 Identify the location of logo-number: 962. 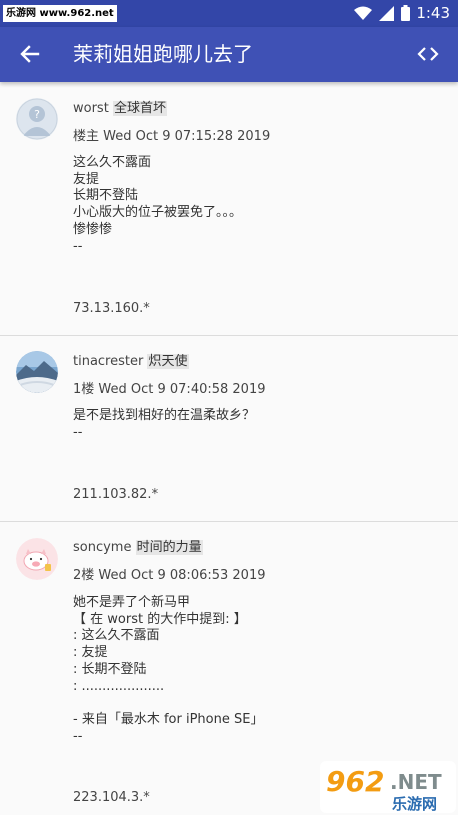
(355, 781).